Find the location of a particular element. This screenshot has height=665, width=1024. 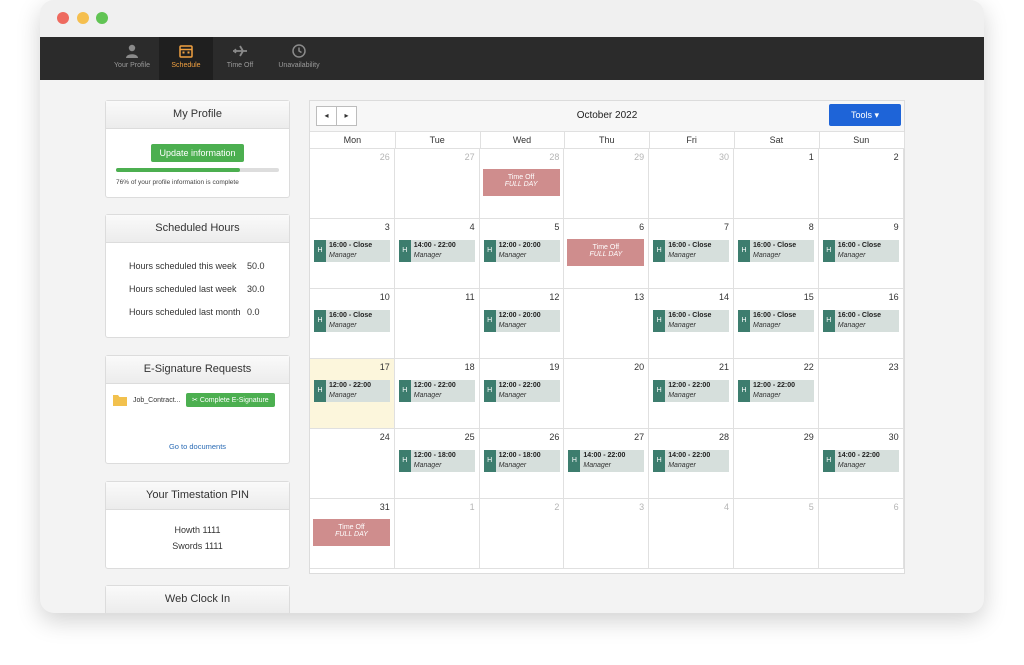

day-cell: 8 H 16:00 - Close Manager is located at coordinates (776, 254).